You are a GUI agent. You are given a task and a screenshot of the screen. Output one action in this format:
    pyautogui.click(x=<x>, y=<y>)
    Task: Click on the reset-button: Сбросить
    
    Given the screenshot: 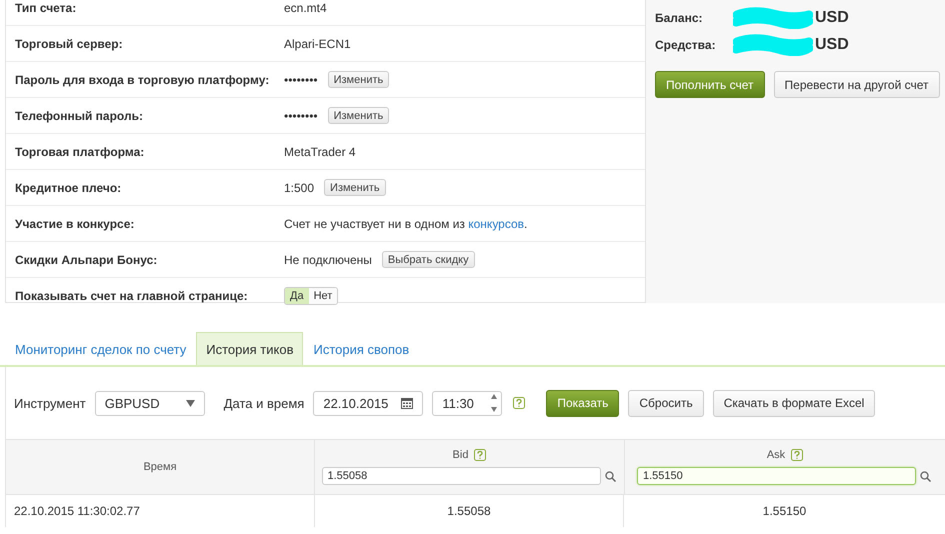 What is the action you would take?
    pyautogui.click(x=666, y=403)
    